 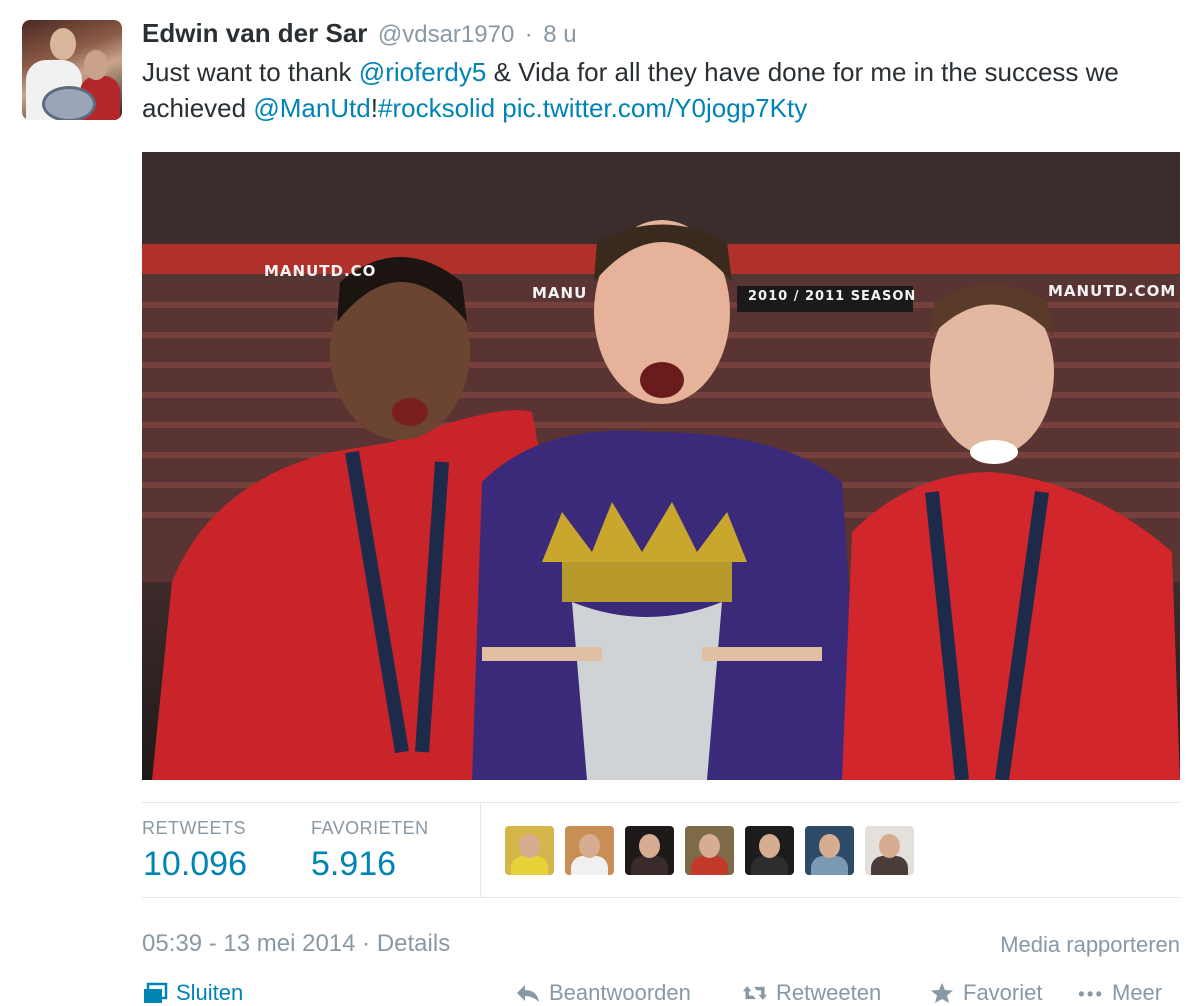 I want to click on retweet-button: Retweeten, so click(x=811, y=993).